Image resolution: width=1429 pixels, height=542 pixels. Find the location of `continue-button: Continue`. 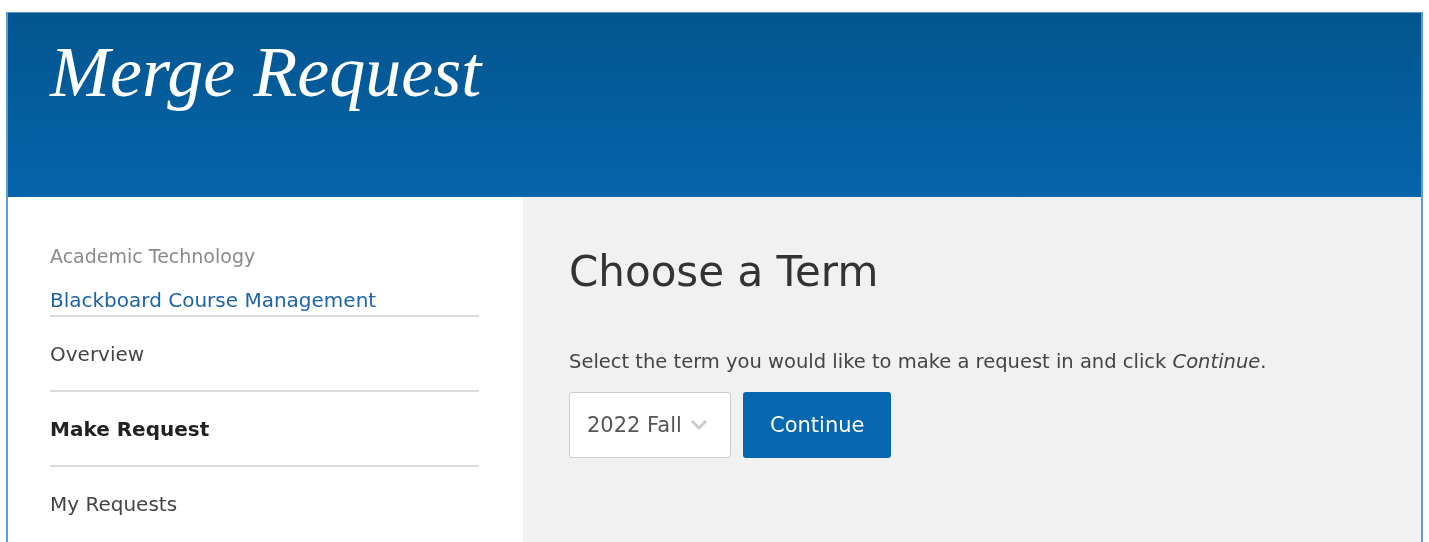

continue-button: Continue is located at coordinates (817, 425).